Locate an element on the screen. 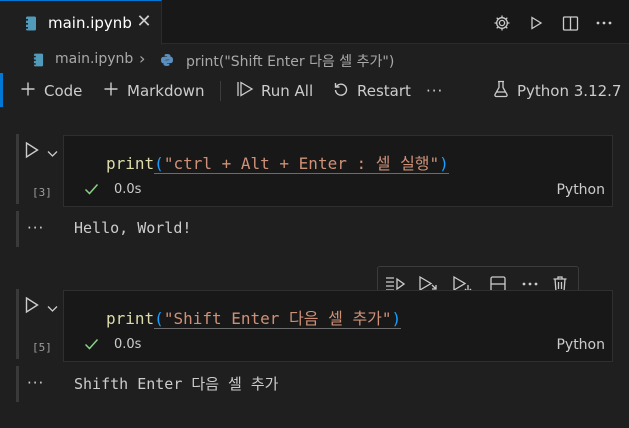 Image resolution: width=629 pixels, height=428 pixels. tab-main-ipynb: main.ipynb ✕ is located at coordinates (81, 22).